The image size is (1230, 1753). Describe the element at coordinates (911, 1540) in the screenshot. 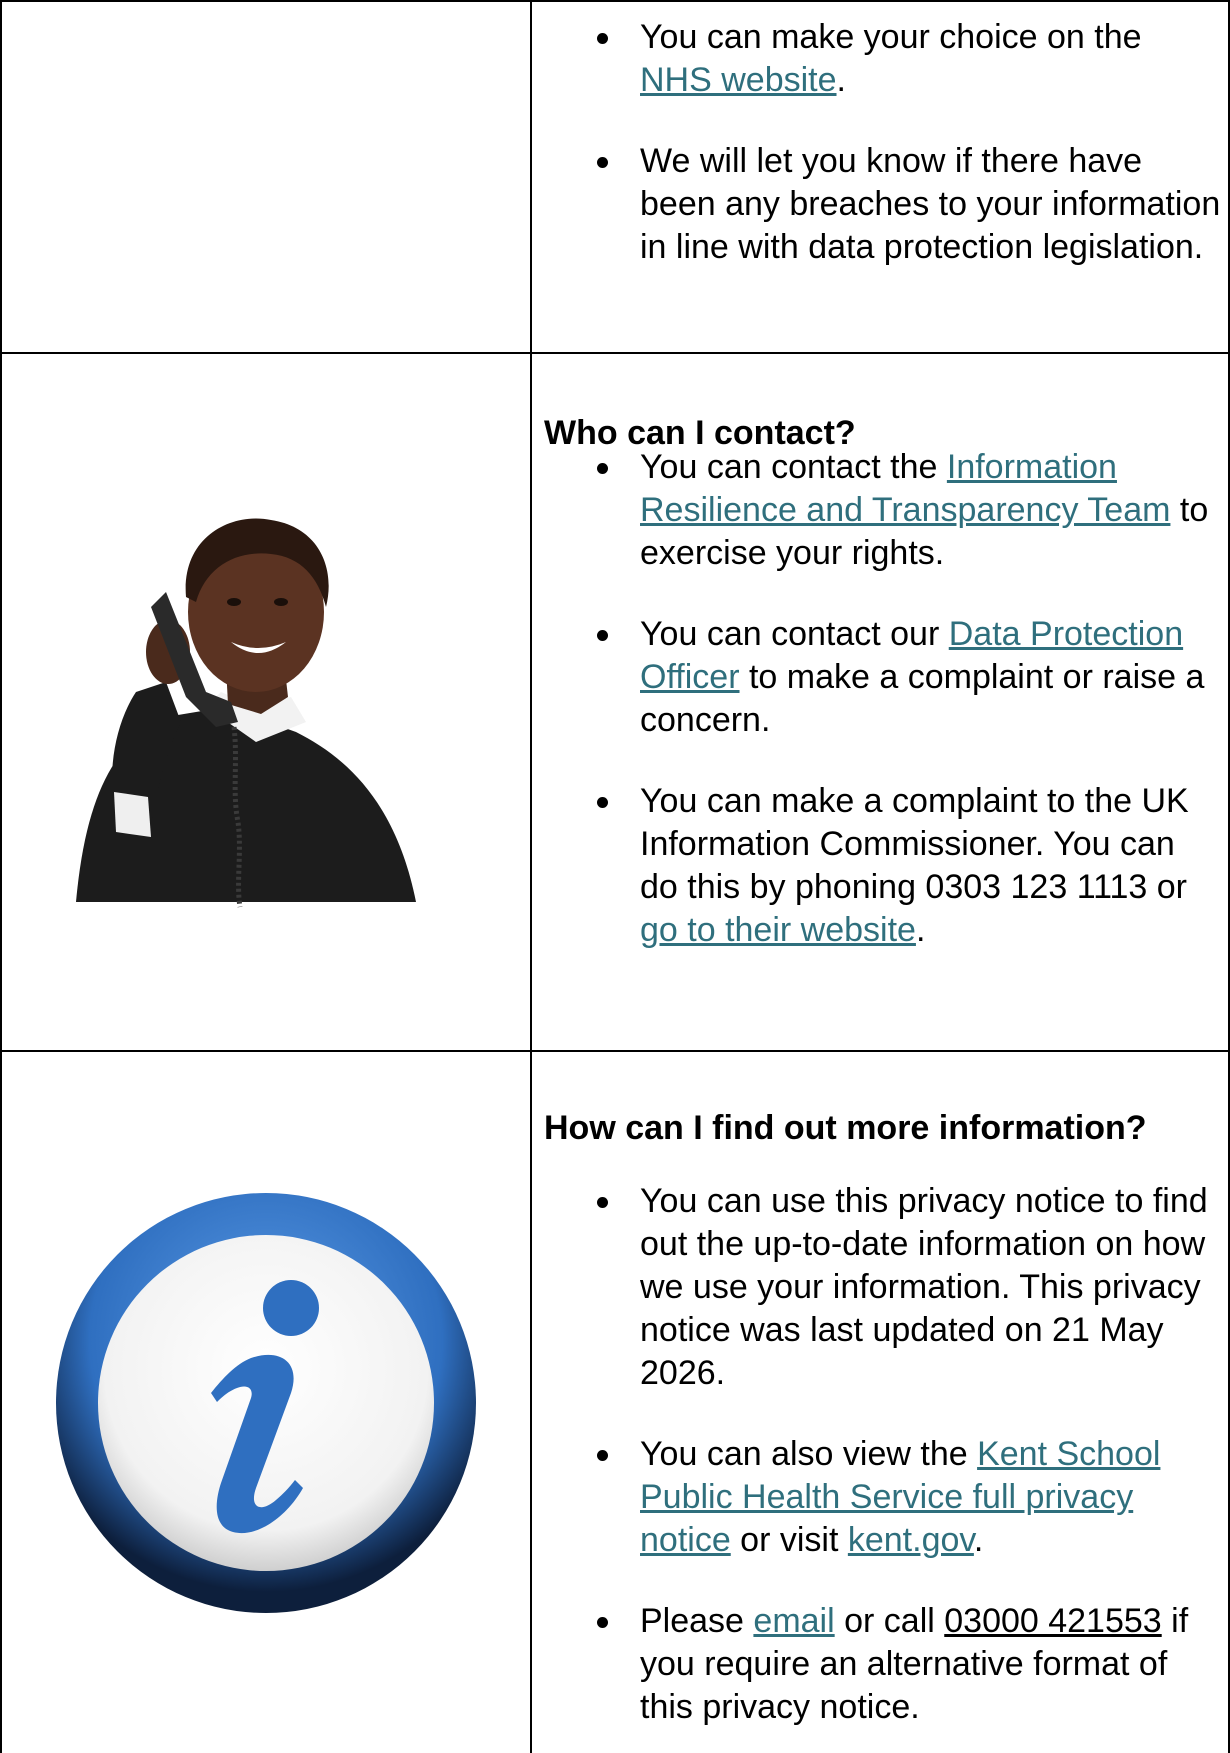

I see `link: kent.gov` at that location.